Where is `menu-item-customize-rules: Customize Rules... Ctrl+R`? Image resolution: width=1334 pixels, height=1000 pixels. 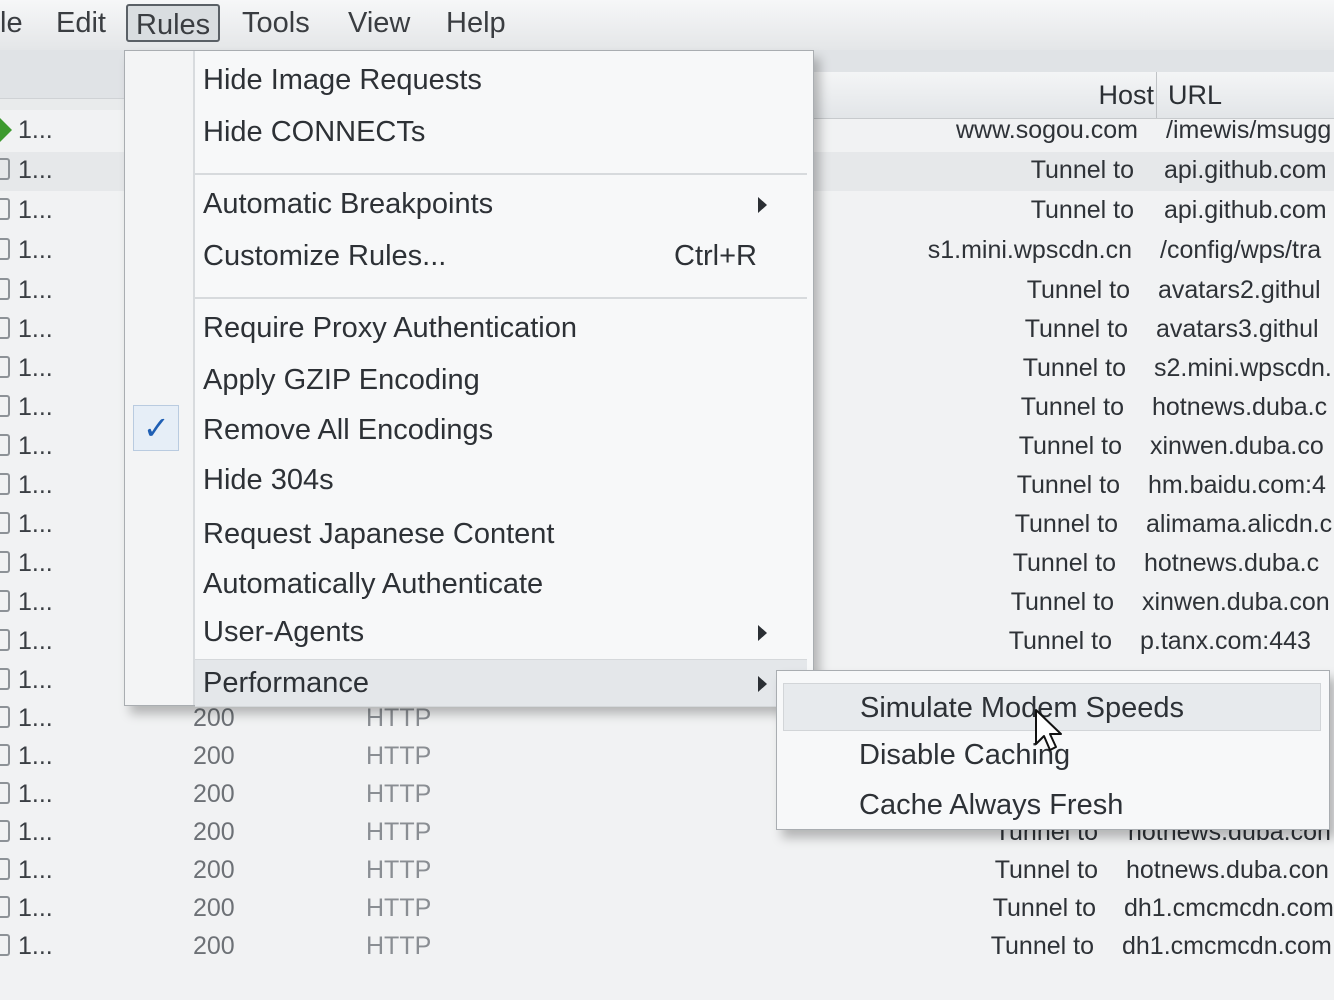 menu-item-customize-rules: Customize Rules... Ctrl+R is located at coordinates (501, 256).